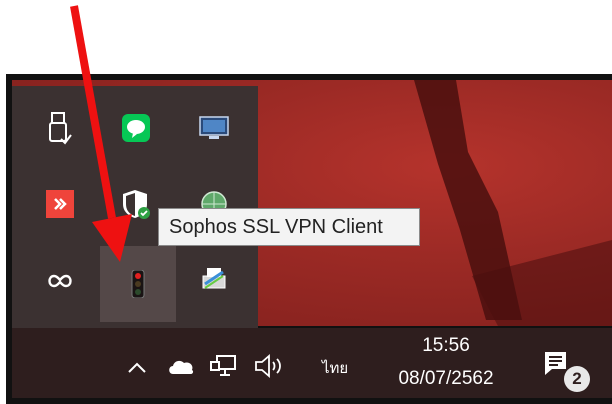 This screenshot has height=404, width=612. Describe the element at coordinates (60, 128) in the screenshot. I see `usb-eject-icon` at that location.